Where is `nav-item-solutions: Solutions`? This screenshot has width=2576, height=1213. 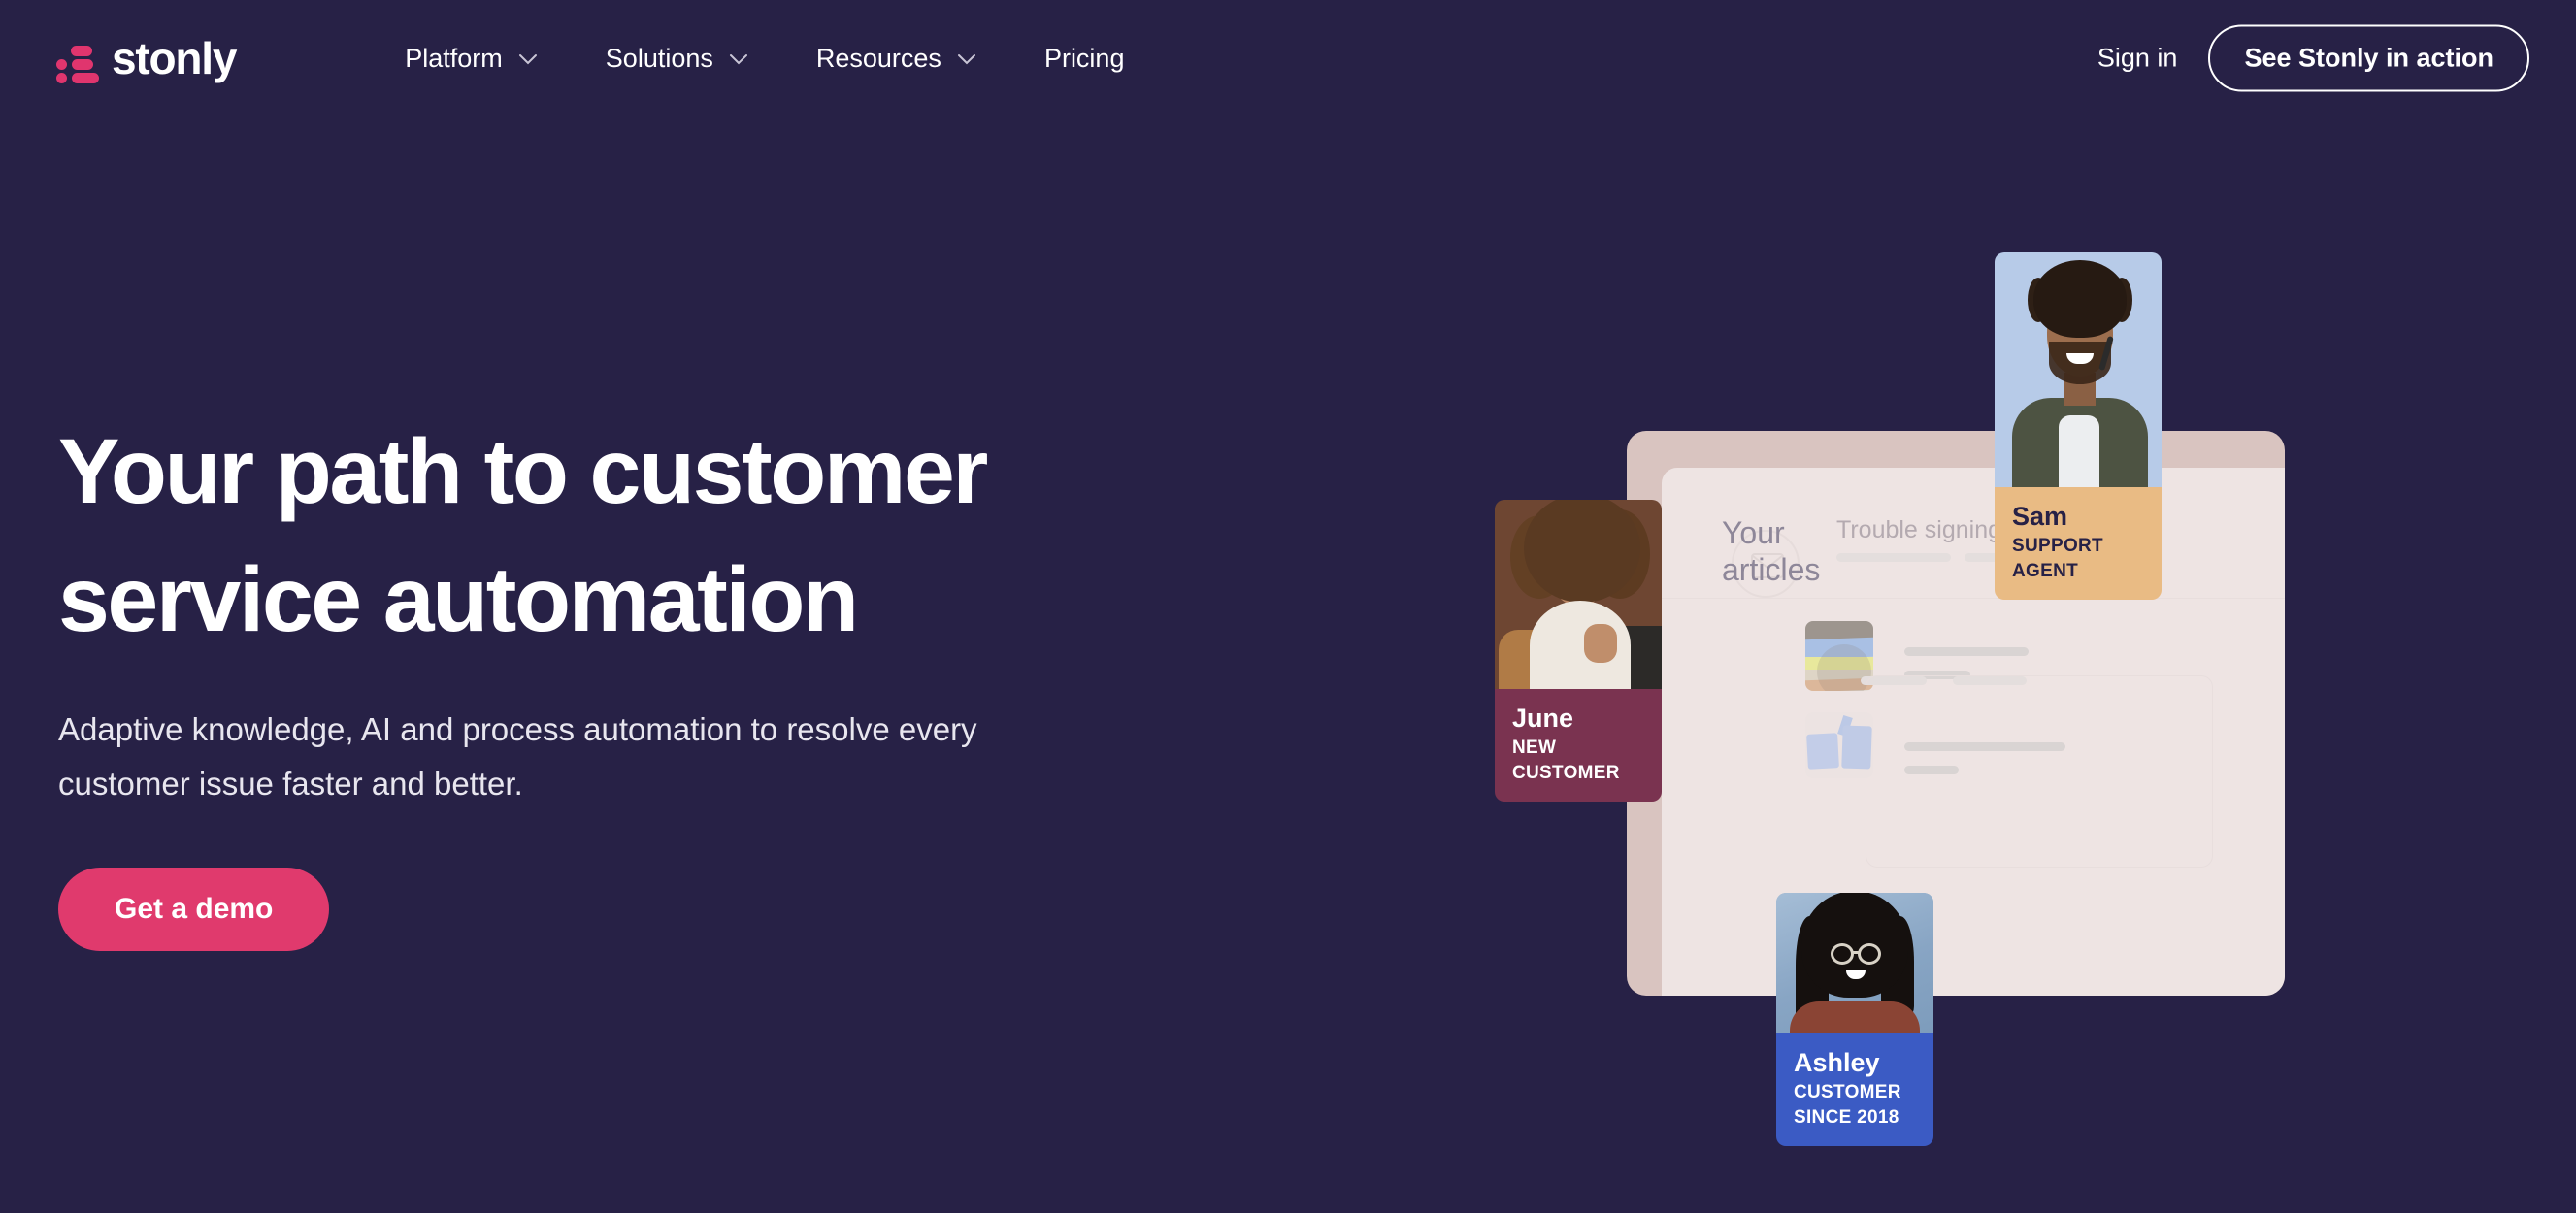
nav-item-solutions: Solutions is located at coordinates (677, 59).